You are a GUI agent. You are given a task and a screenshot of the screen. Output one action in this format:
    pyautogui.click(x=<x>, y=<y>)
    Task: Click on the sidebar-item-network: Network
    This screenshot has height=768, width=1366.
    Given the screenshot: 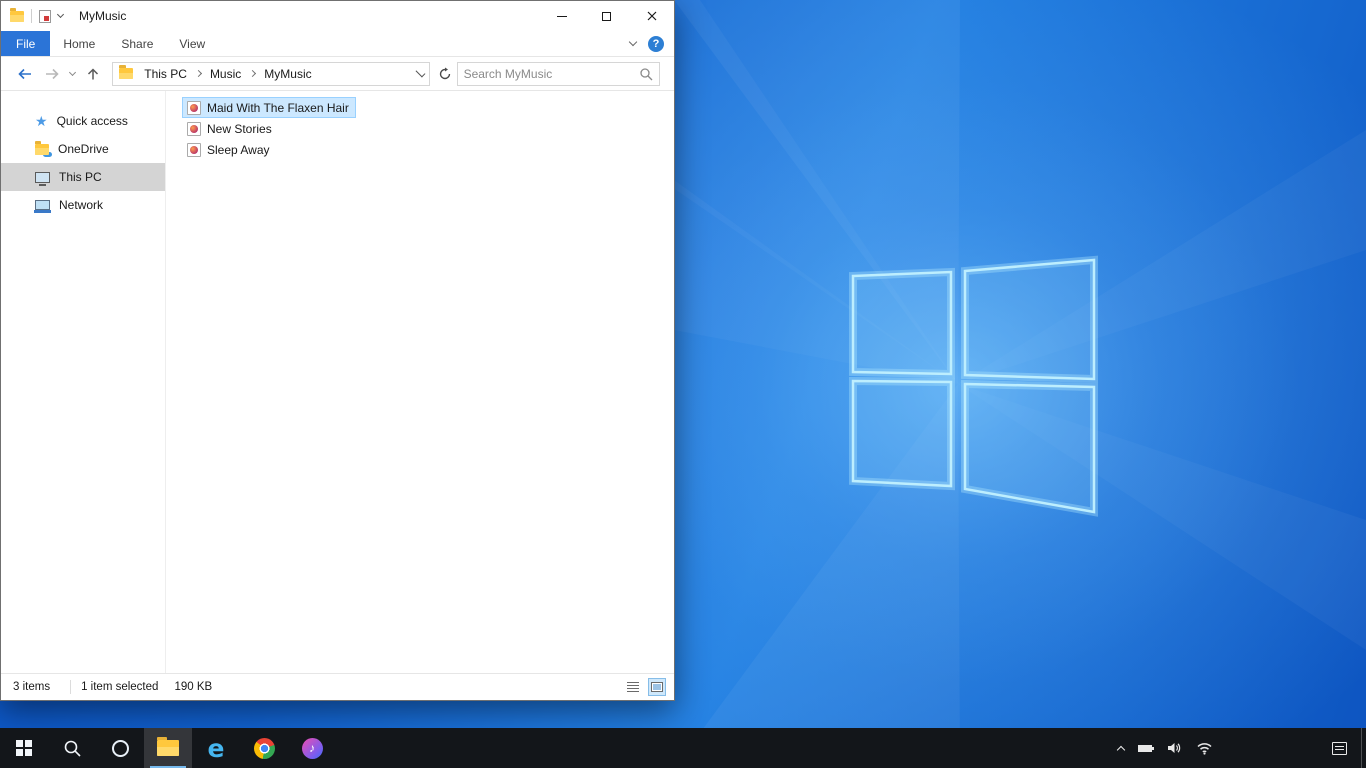 What is the action you would take?
    pyautogui.click(x=83, y=205)
    